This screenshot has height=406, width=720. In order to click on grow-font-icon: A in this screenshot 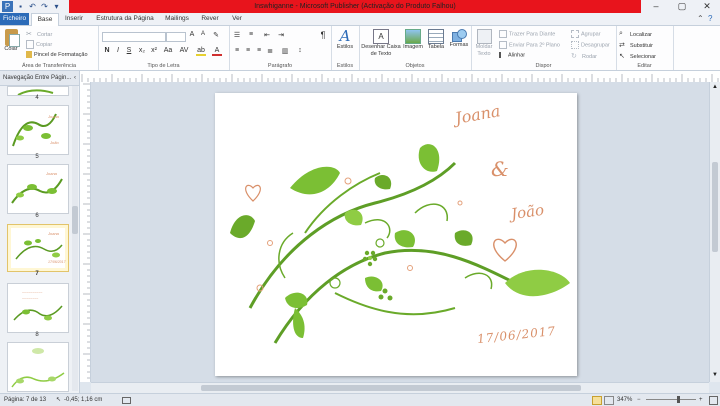, I will do `click(192, 34)`.